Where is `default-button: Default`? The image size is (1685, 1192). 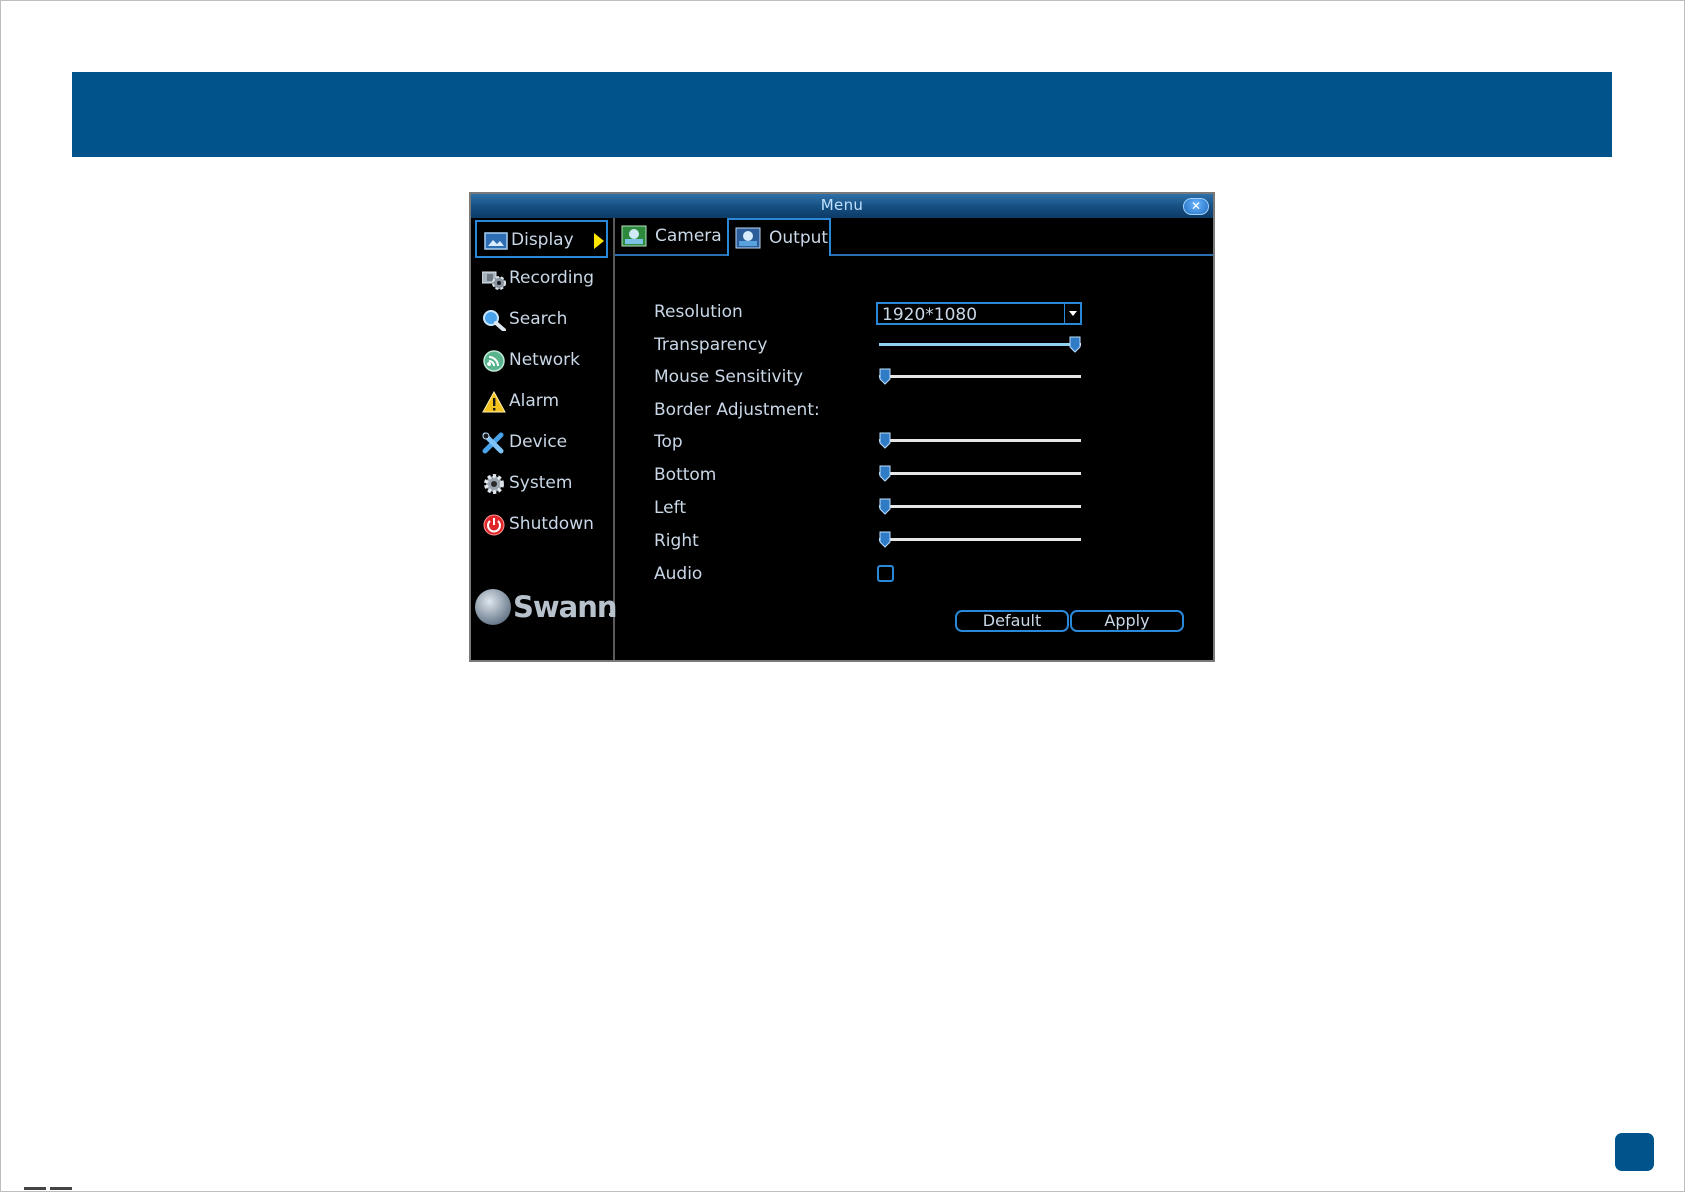 default-button: Default is located at coordinates (1012, 621).